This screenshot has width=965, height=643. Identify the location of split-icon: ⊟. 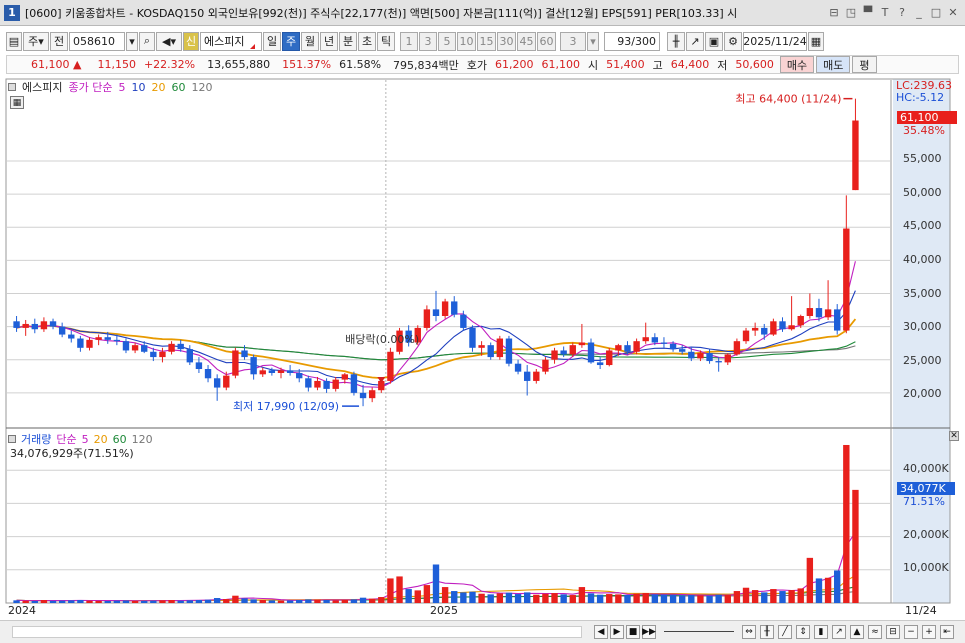
(834, 12).